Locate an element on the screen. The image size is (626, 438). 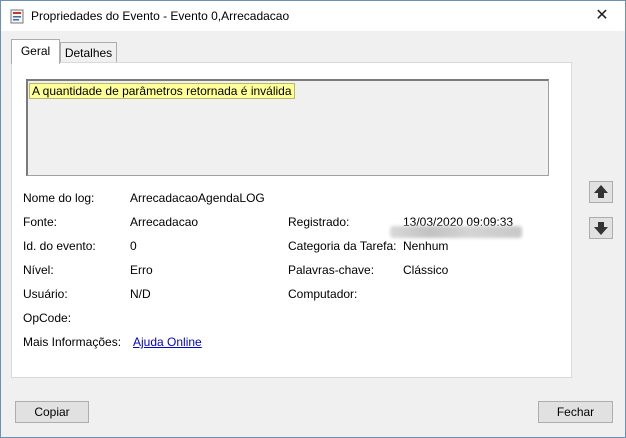
keywords-value: Clássico is located at coordinates (425, 270).